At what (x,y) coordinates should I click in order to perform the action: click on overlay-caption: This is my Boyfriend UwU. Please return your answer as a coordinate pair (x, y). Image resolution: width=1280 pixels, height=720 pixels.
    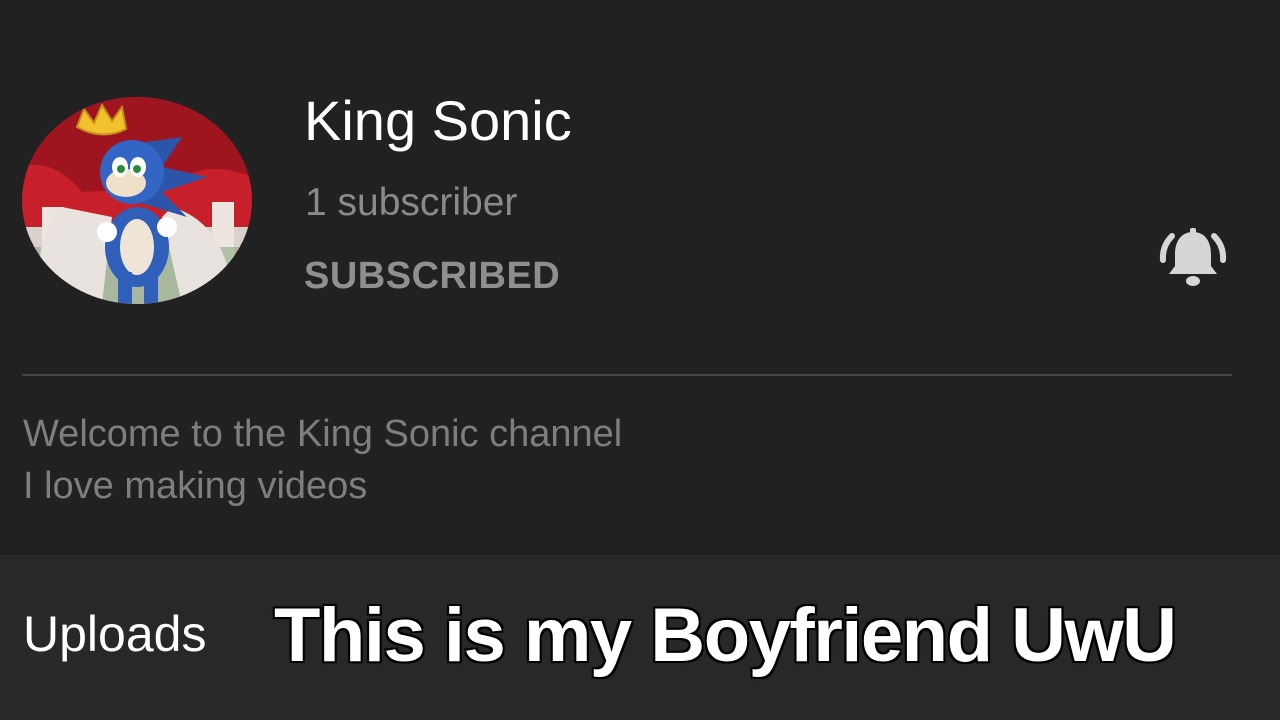
    Looking at the image, I should click on (725, 635).